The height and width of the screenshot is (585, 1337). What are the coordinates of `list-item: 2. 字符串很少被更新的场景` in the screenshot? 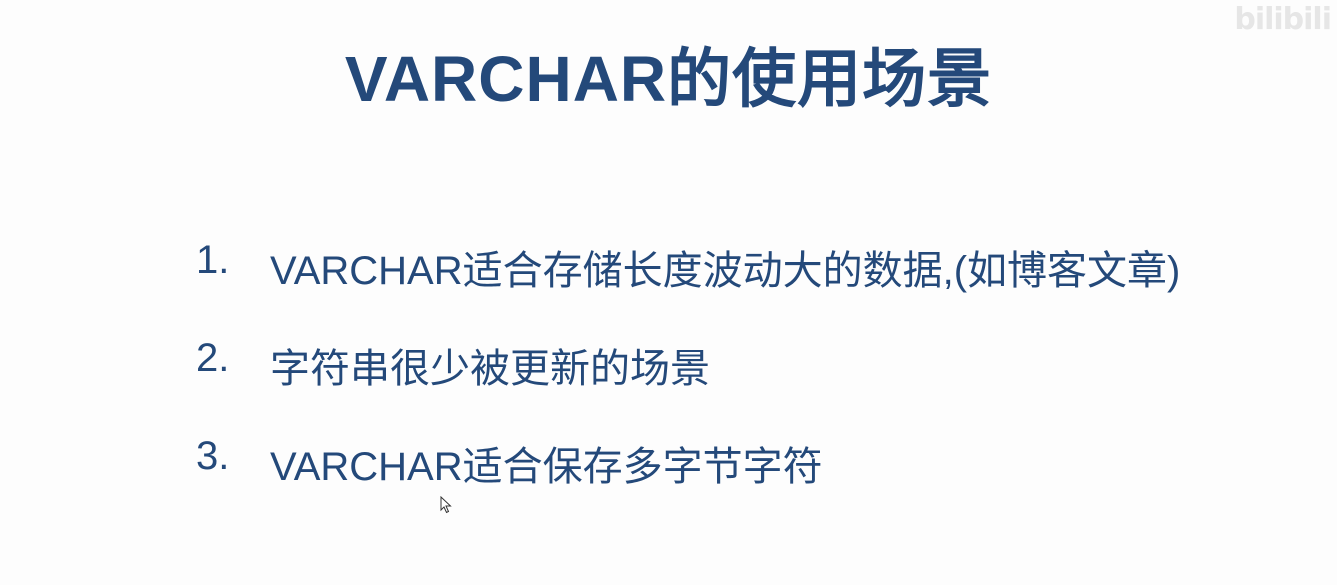 It's located at (746, 385).